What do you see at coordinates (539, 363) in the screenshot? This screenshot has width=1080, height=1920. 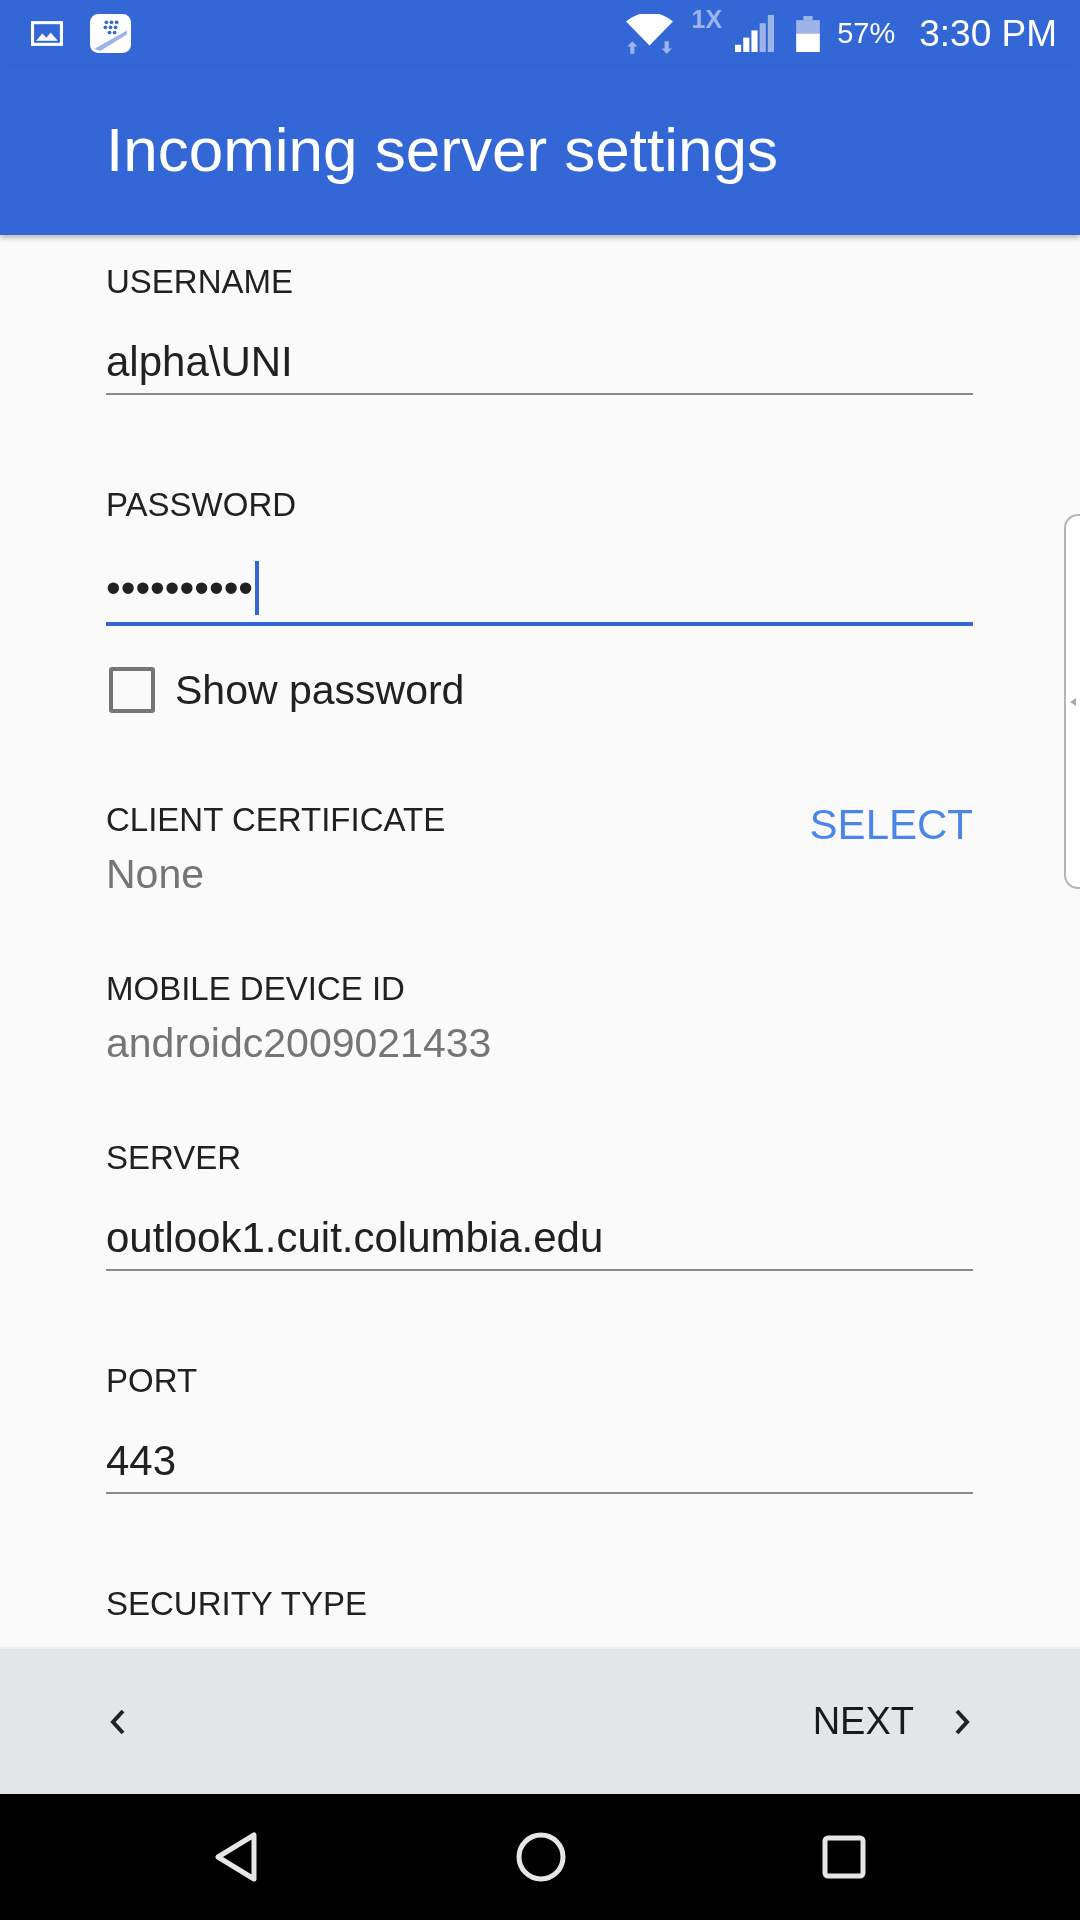 I see `text-field: alpha\UNI` at bounding box center [539, 363].